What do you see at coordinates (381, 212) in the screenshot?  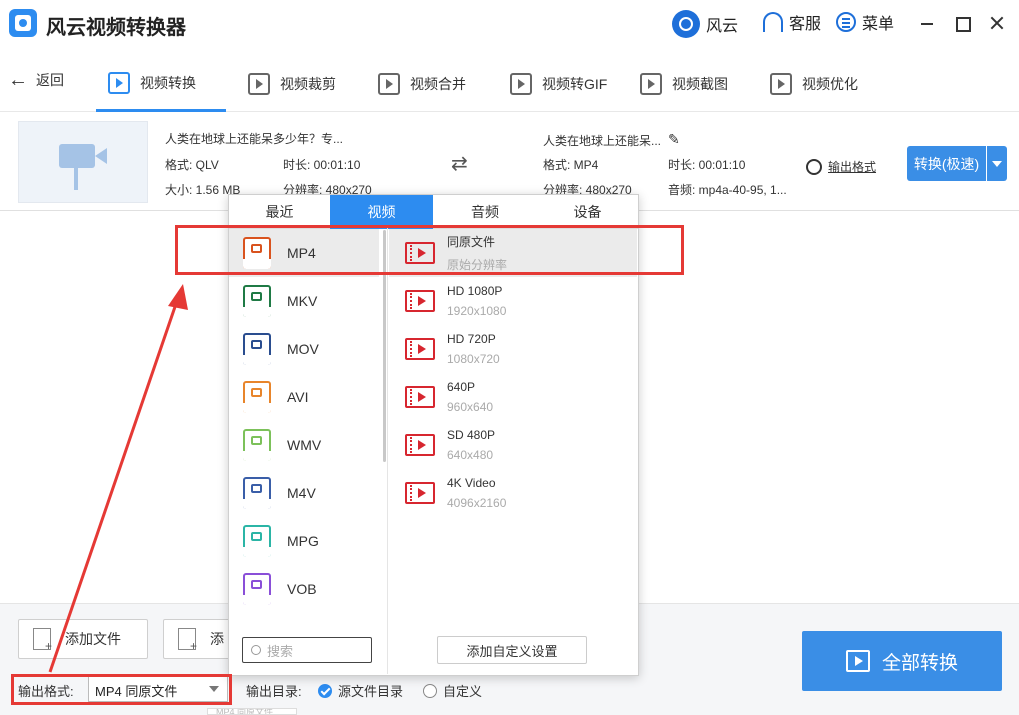 I see `popup-tab-video: 视频` at bounding box center [381, 212].